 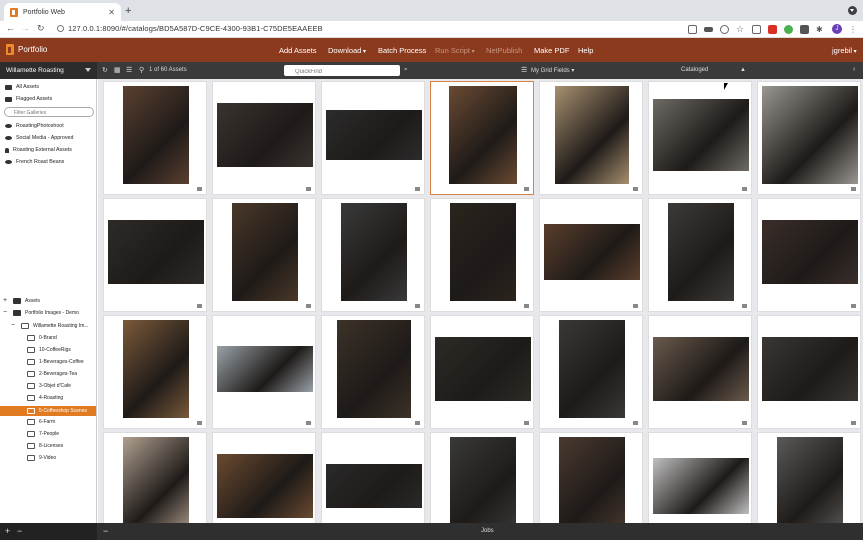 What do you see at coordinates (21, 300) in the screenshot?
I see `tree-item-assets: + Assets` at bounding box center [21, 300].